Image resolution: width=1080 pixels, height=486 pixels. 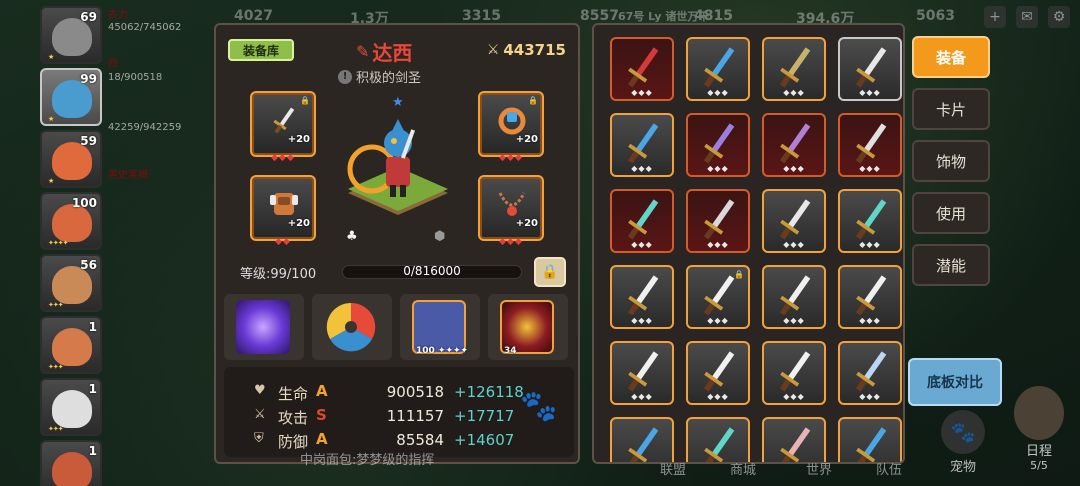 What do you see at coordinates (951, 213) in the screenshot?
I see `tab-use: 使用` at bounding box center [951, 213].